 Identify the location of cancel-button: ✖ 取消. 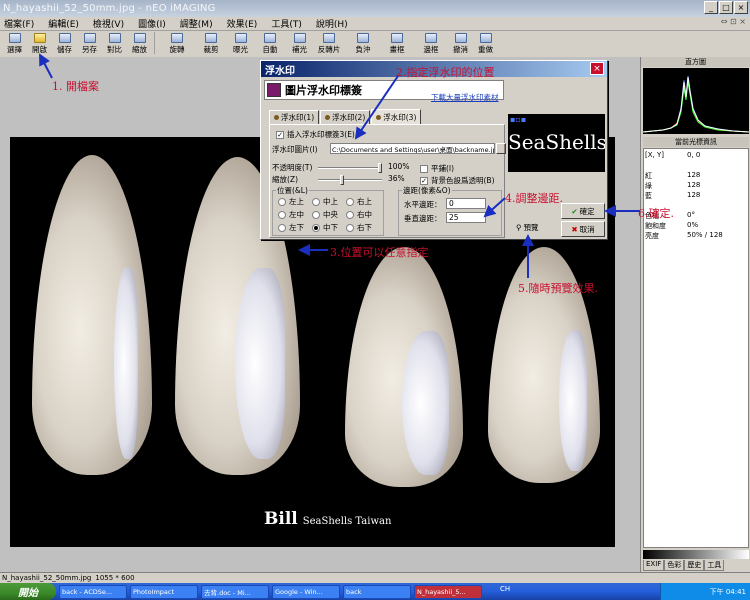
(583, 229).